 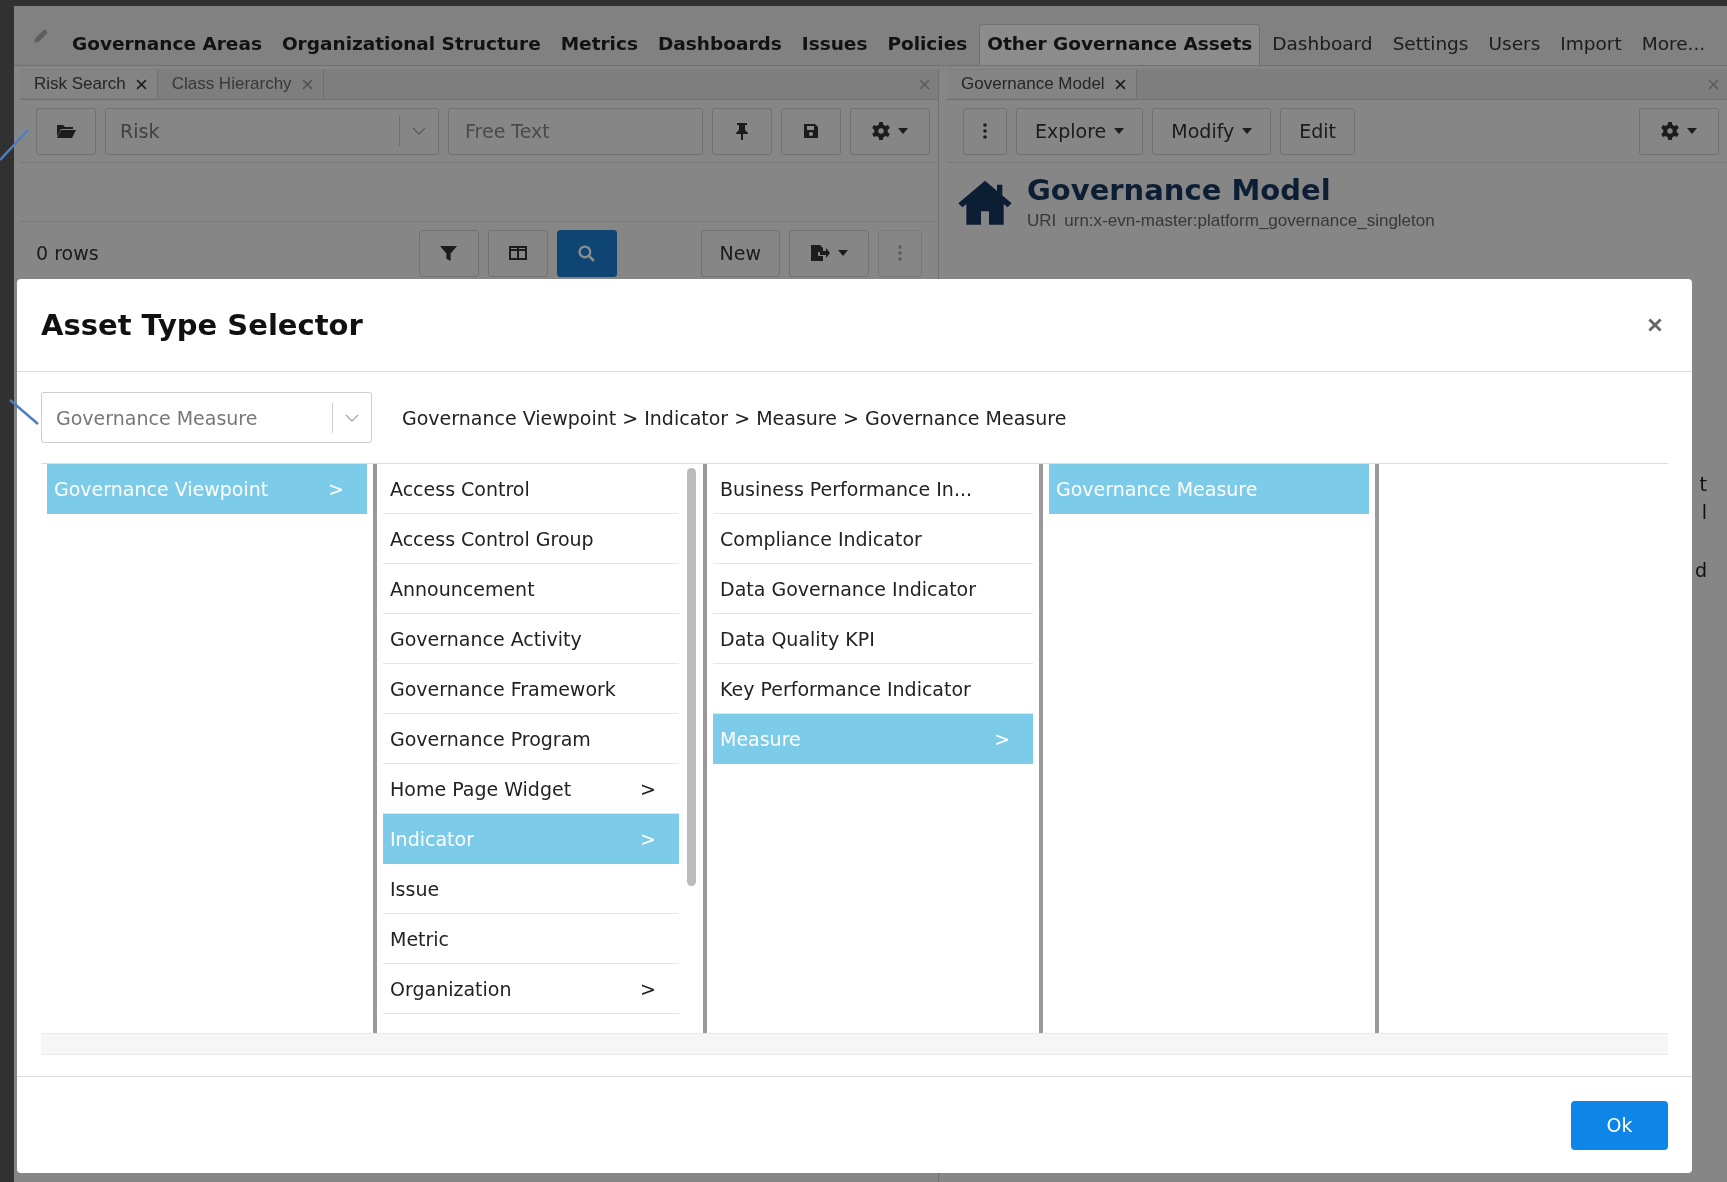 I want to click on panel-tab: Risk Search, so click(x=89, y=84).